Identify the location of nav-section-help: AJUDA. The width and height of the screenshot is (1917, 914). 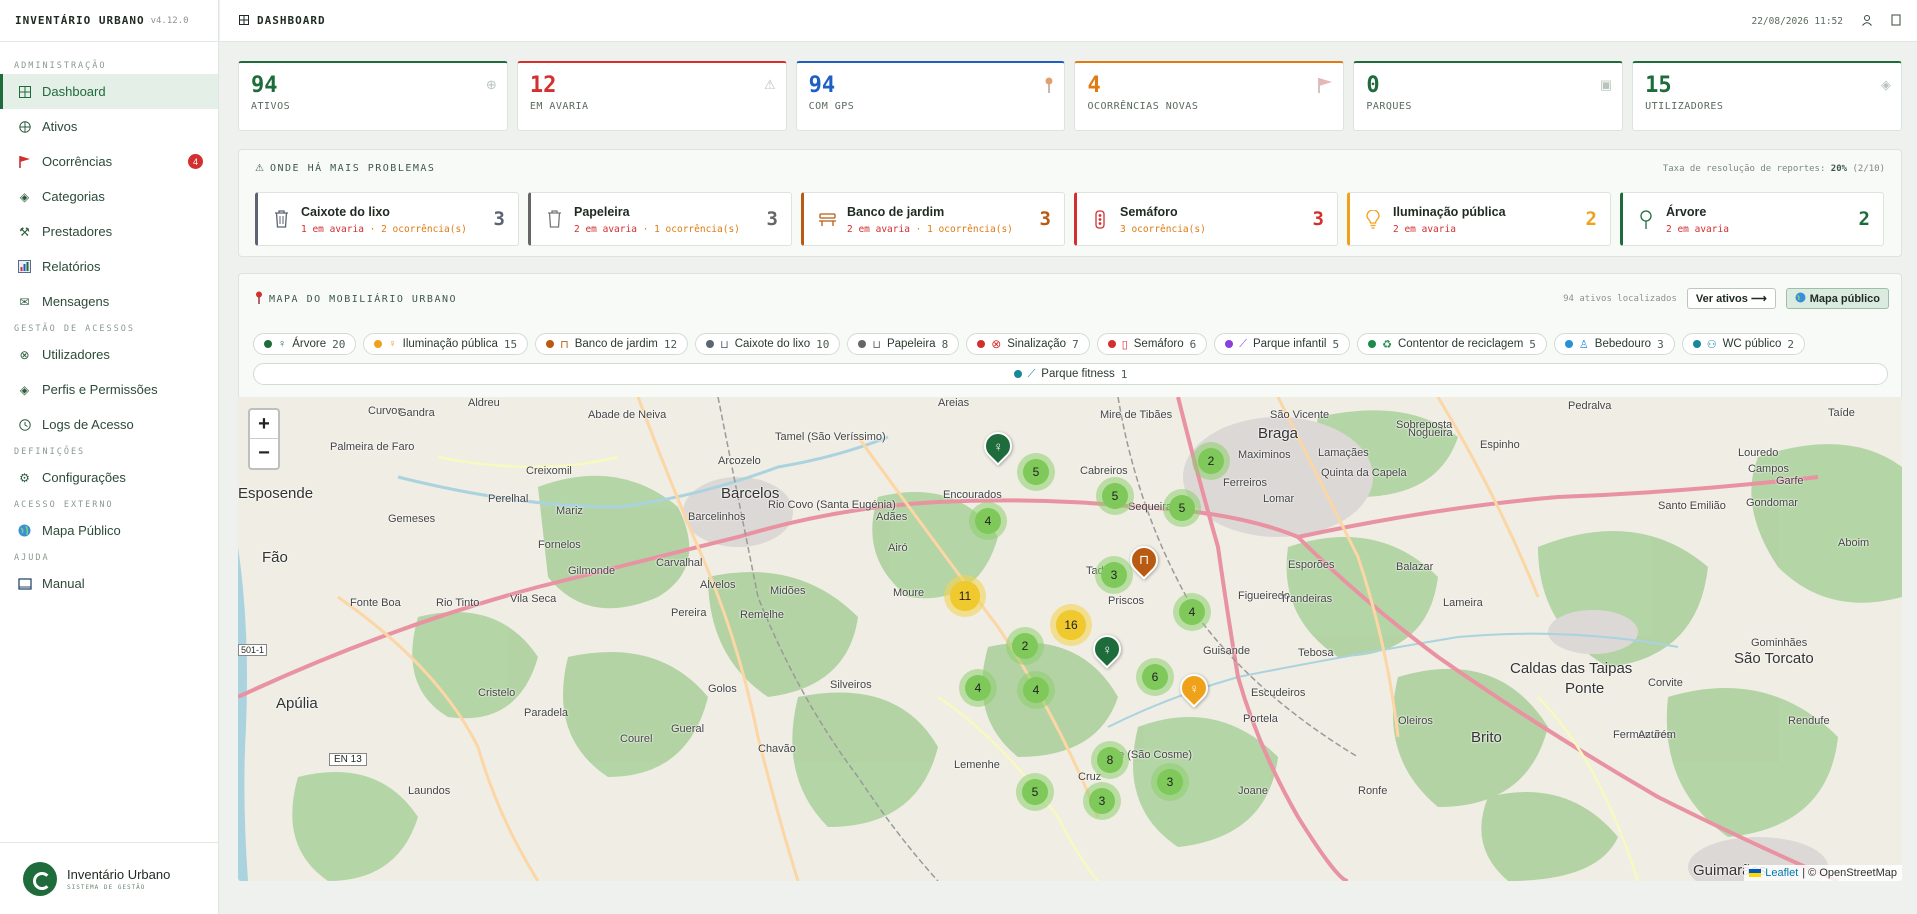
(32, 558).